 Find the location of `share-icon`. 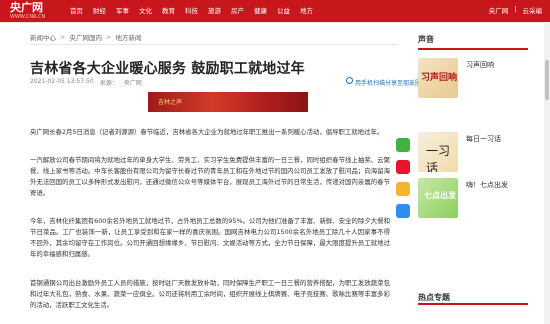

share-icon is located at coordinates (349, 80).